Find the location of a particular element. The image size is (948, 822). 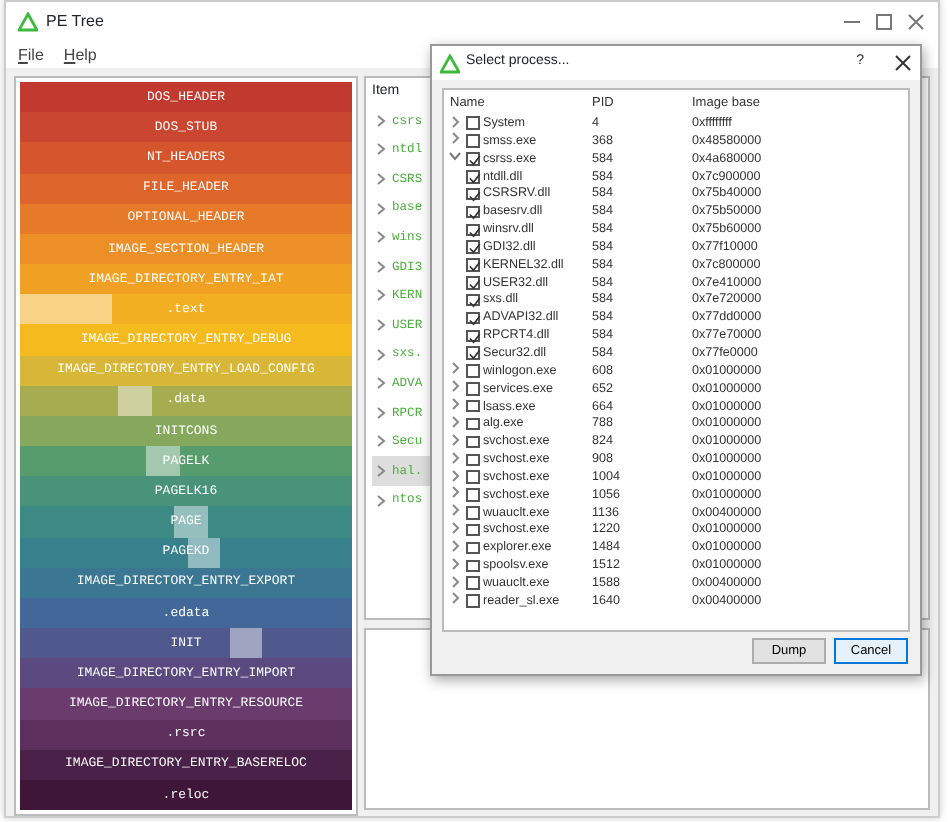

window-title: PE Tree is located at coordinates (75, 22).